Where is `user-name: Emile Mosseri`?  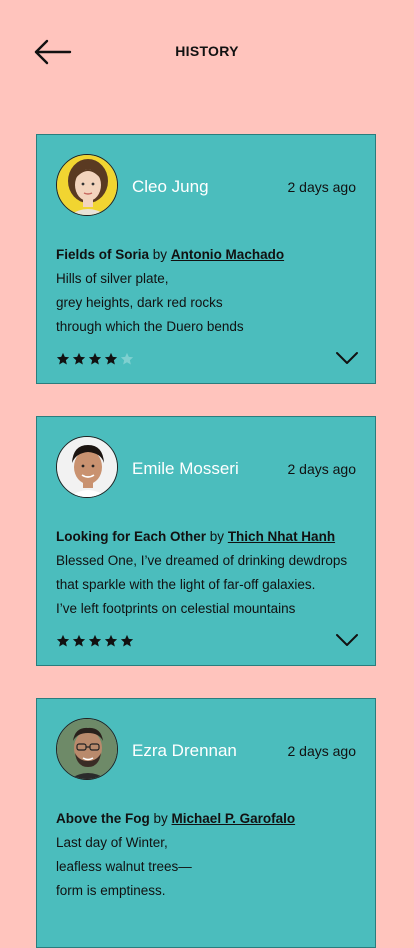 user-name: Emile Mosseri is located at coordinates (185, 469).